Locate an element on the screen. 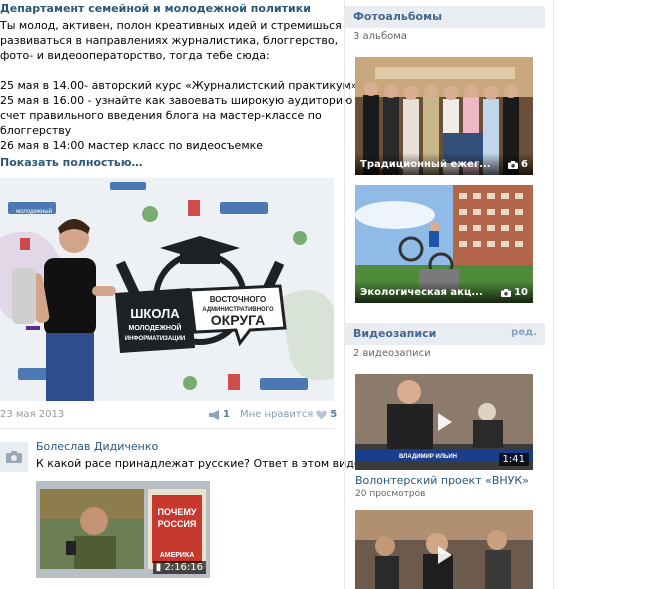 This screenshot has height=589, width=655. videos-edit-link: ред. is located at coordinates (524, 332).